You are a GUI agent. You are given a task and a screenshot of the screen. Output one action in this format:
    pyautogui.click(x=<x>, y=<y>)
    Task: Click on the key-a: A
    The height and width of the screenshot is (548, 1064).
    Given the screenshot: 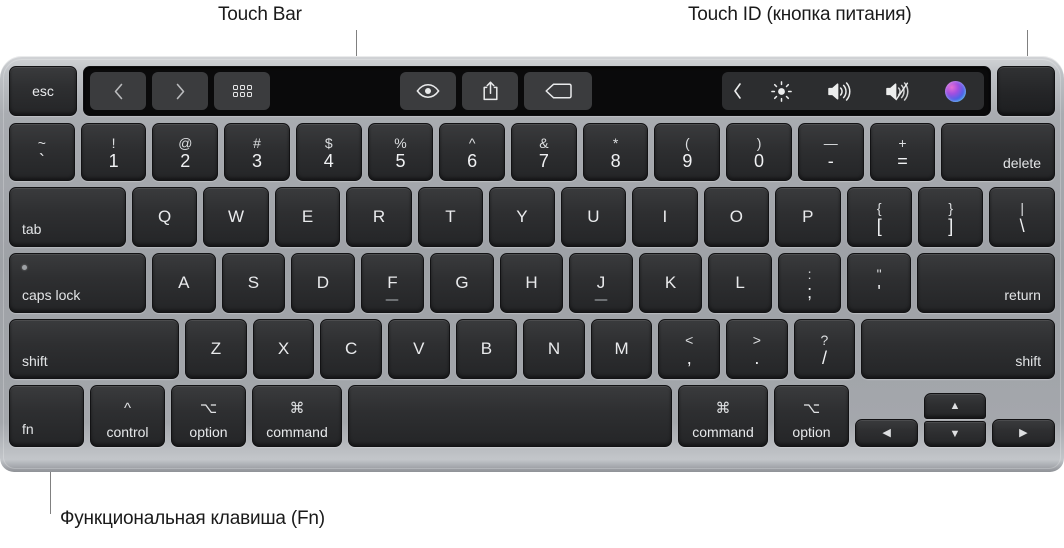 What is the action you would take?
    pyautogui.click(x=184, y=283)
    